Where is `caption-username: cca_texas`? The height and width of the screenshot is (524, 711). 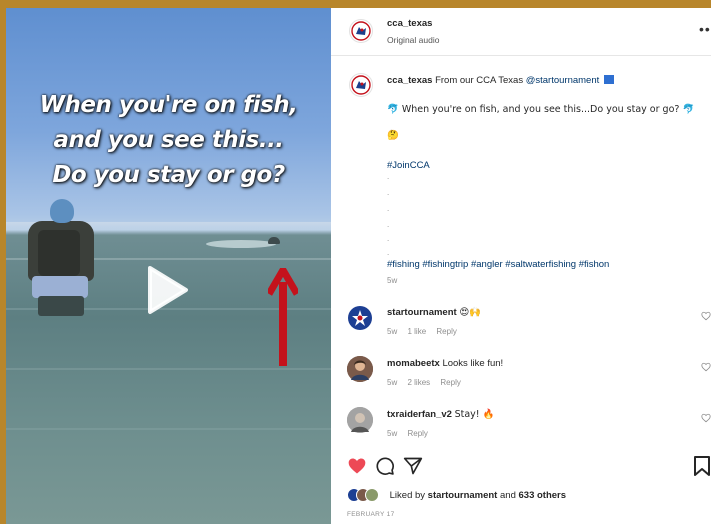
caption-username: cca_texas is located at coordinates (409, 80).